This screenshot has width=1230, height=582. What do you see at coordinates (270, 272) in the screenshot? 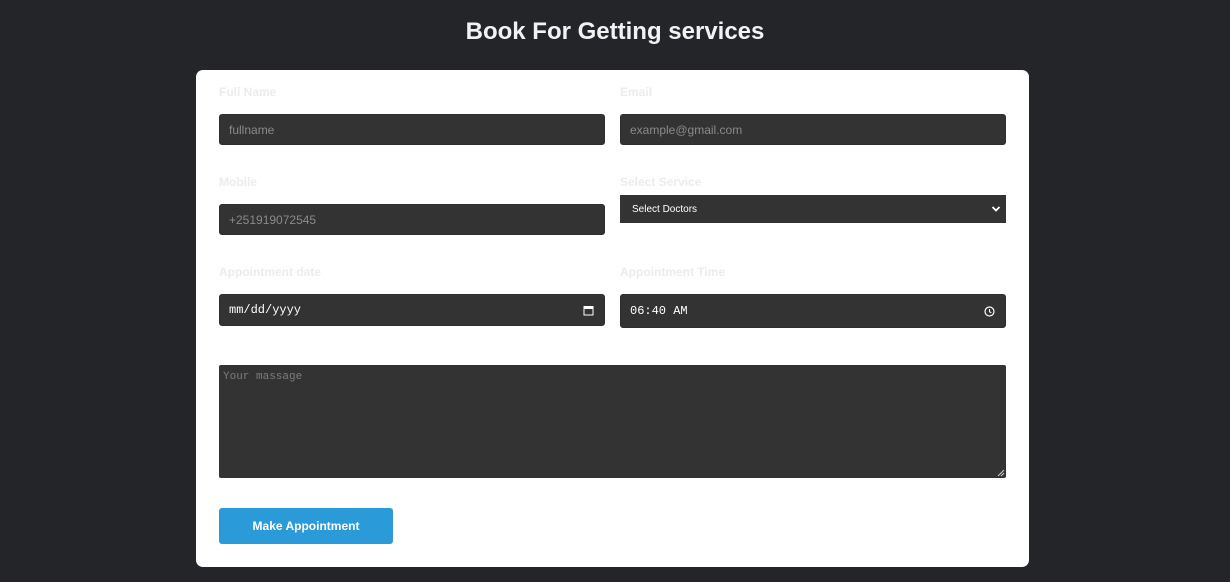
I see `appointment-date-label: Appointment date` at bounding box center [270, 272].